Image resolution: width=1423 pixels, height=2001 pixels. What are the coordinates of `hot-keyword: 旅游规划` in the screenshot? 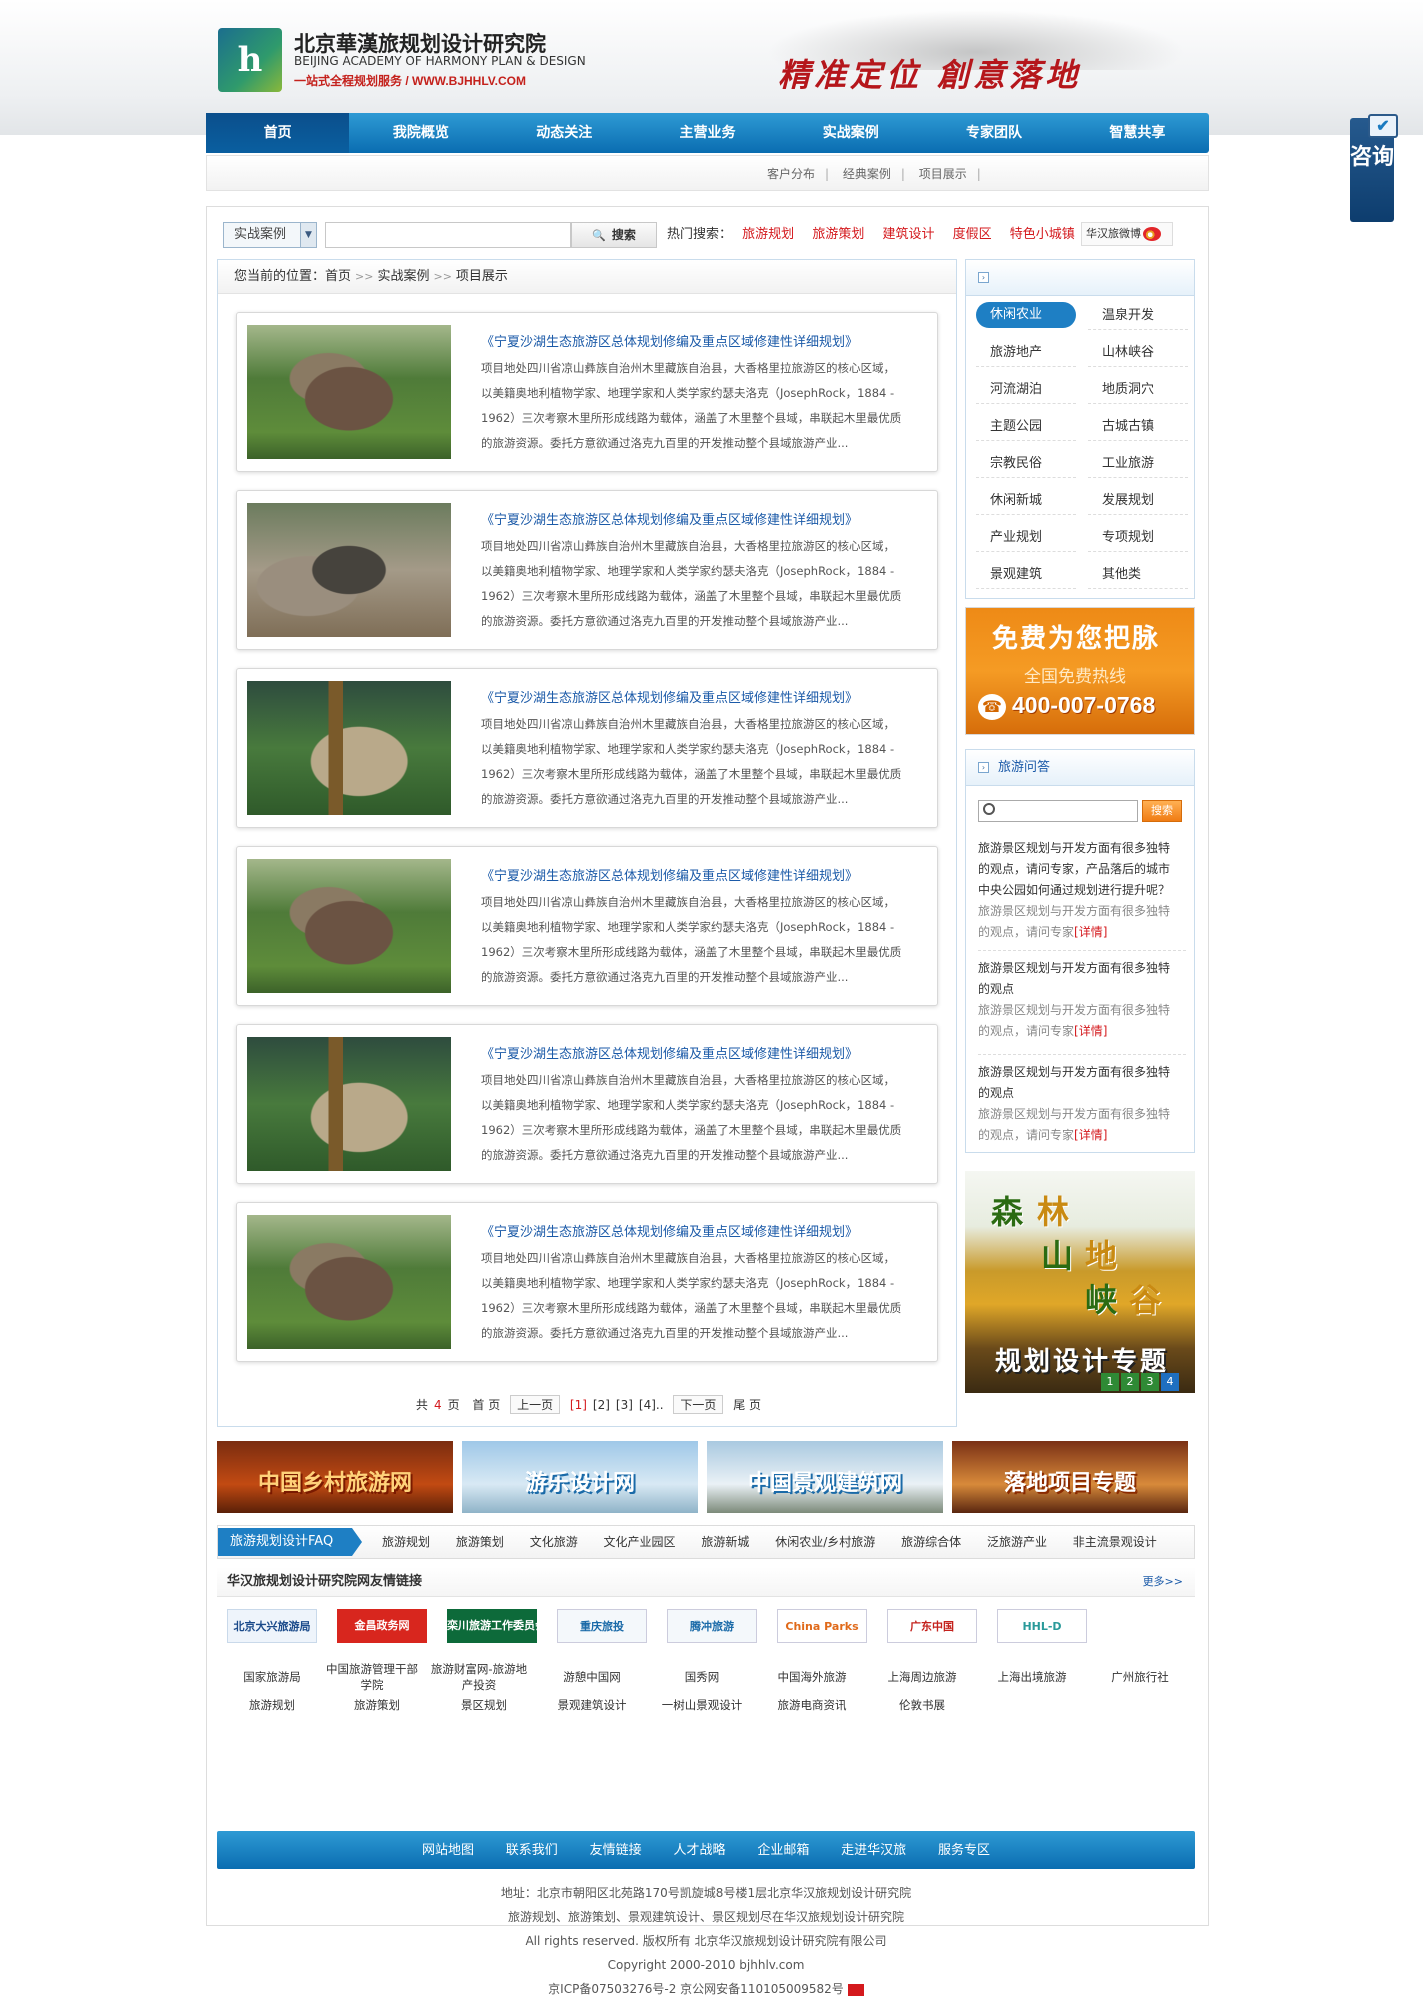 It's located at (768, 234).